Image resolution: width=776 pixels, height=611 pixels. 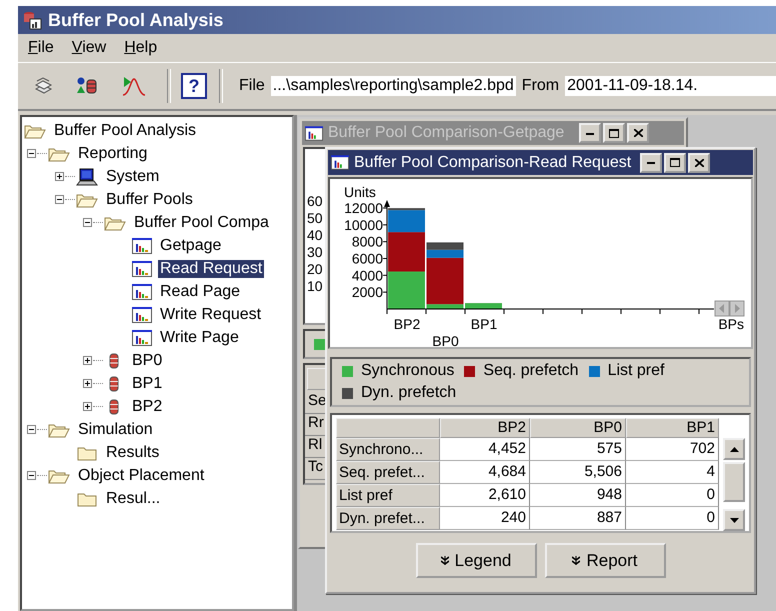 I want to click on from-label: From, so click(x=541, y=86).